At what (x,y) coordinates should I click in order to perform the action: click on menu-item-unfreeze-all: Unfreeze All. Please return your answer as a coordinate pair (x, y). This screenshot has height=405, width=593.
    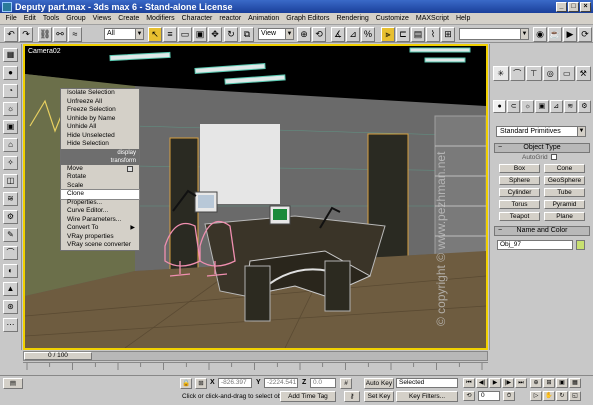
    Looking at the image, I should click on (100, 102).